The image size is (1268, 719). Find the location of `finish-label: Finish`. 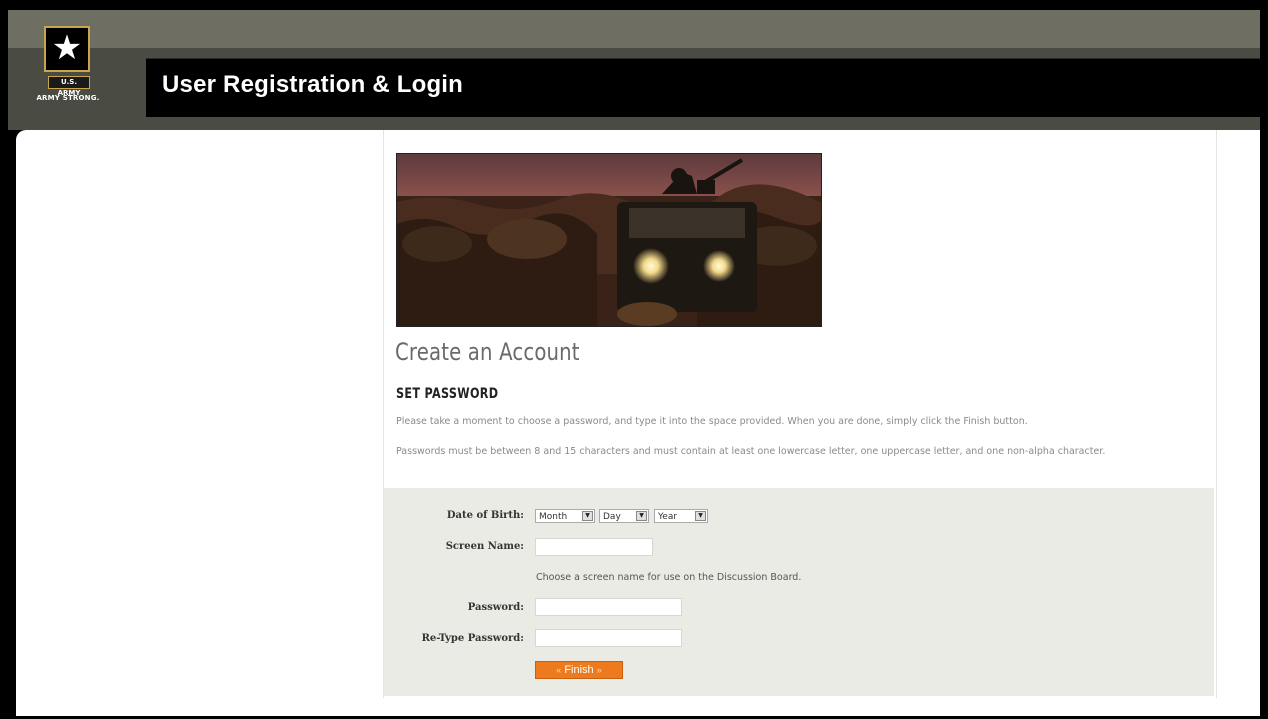

finish-label: Finish is located at coordinates (579, 670).